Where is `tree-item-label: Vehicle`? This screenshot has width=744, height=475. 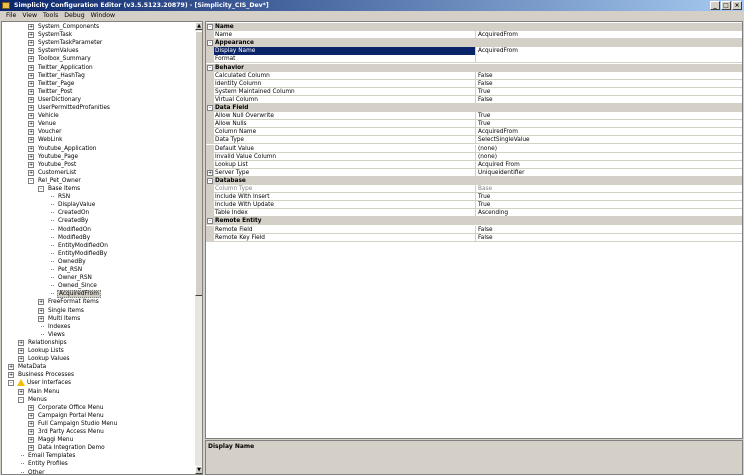 tree-item-label: Vehicle is located at coordinates (48, 116).